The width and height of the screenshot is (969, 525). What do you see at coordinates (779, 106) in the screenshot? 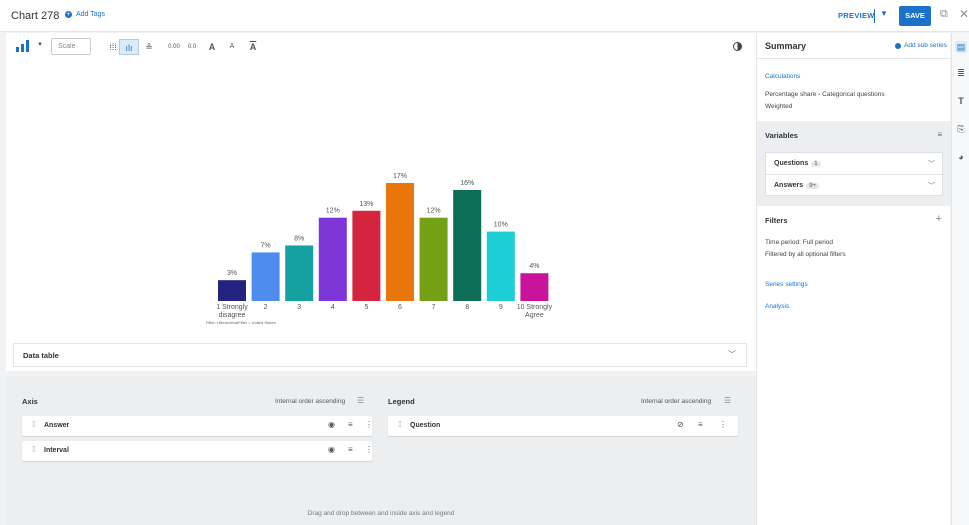
I see `calc-line-2: Weighted` at bounding box center [779, 106].